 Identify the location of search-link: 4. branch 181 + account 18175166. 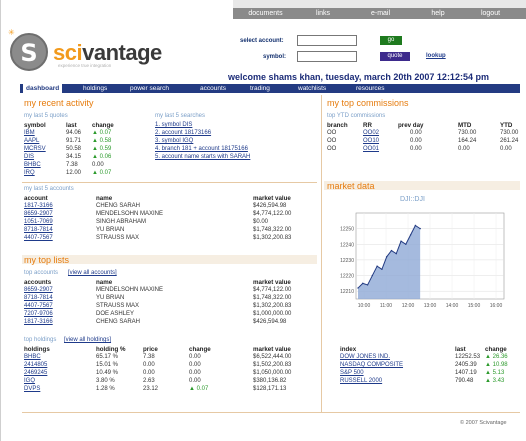
(201, 149).